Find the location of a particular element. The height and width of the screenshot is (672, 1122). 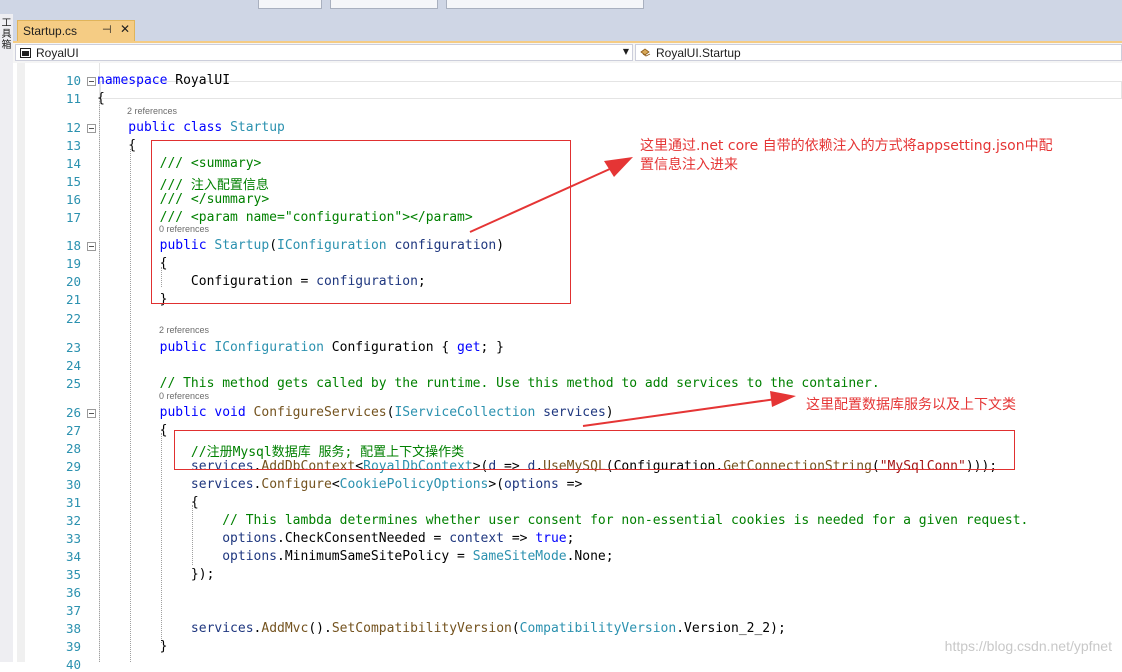

code-token: SameSiteMode is located at coordinates (519, 556).